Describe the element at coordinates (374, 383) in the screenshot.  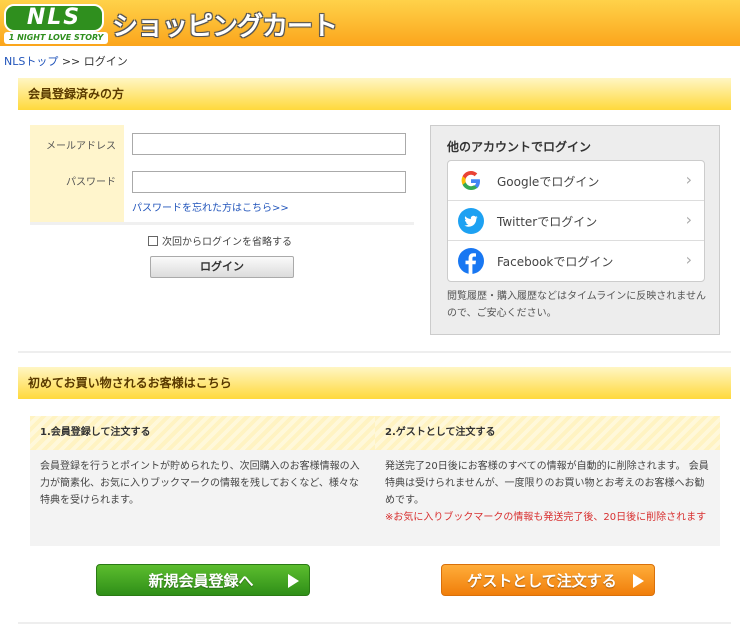
I see `new-customer-heading: 初めてお買い物されるお客様はこちら` at that location.